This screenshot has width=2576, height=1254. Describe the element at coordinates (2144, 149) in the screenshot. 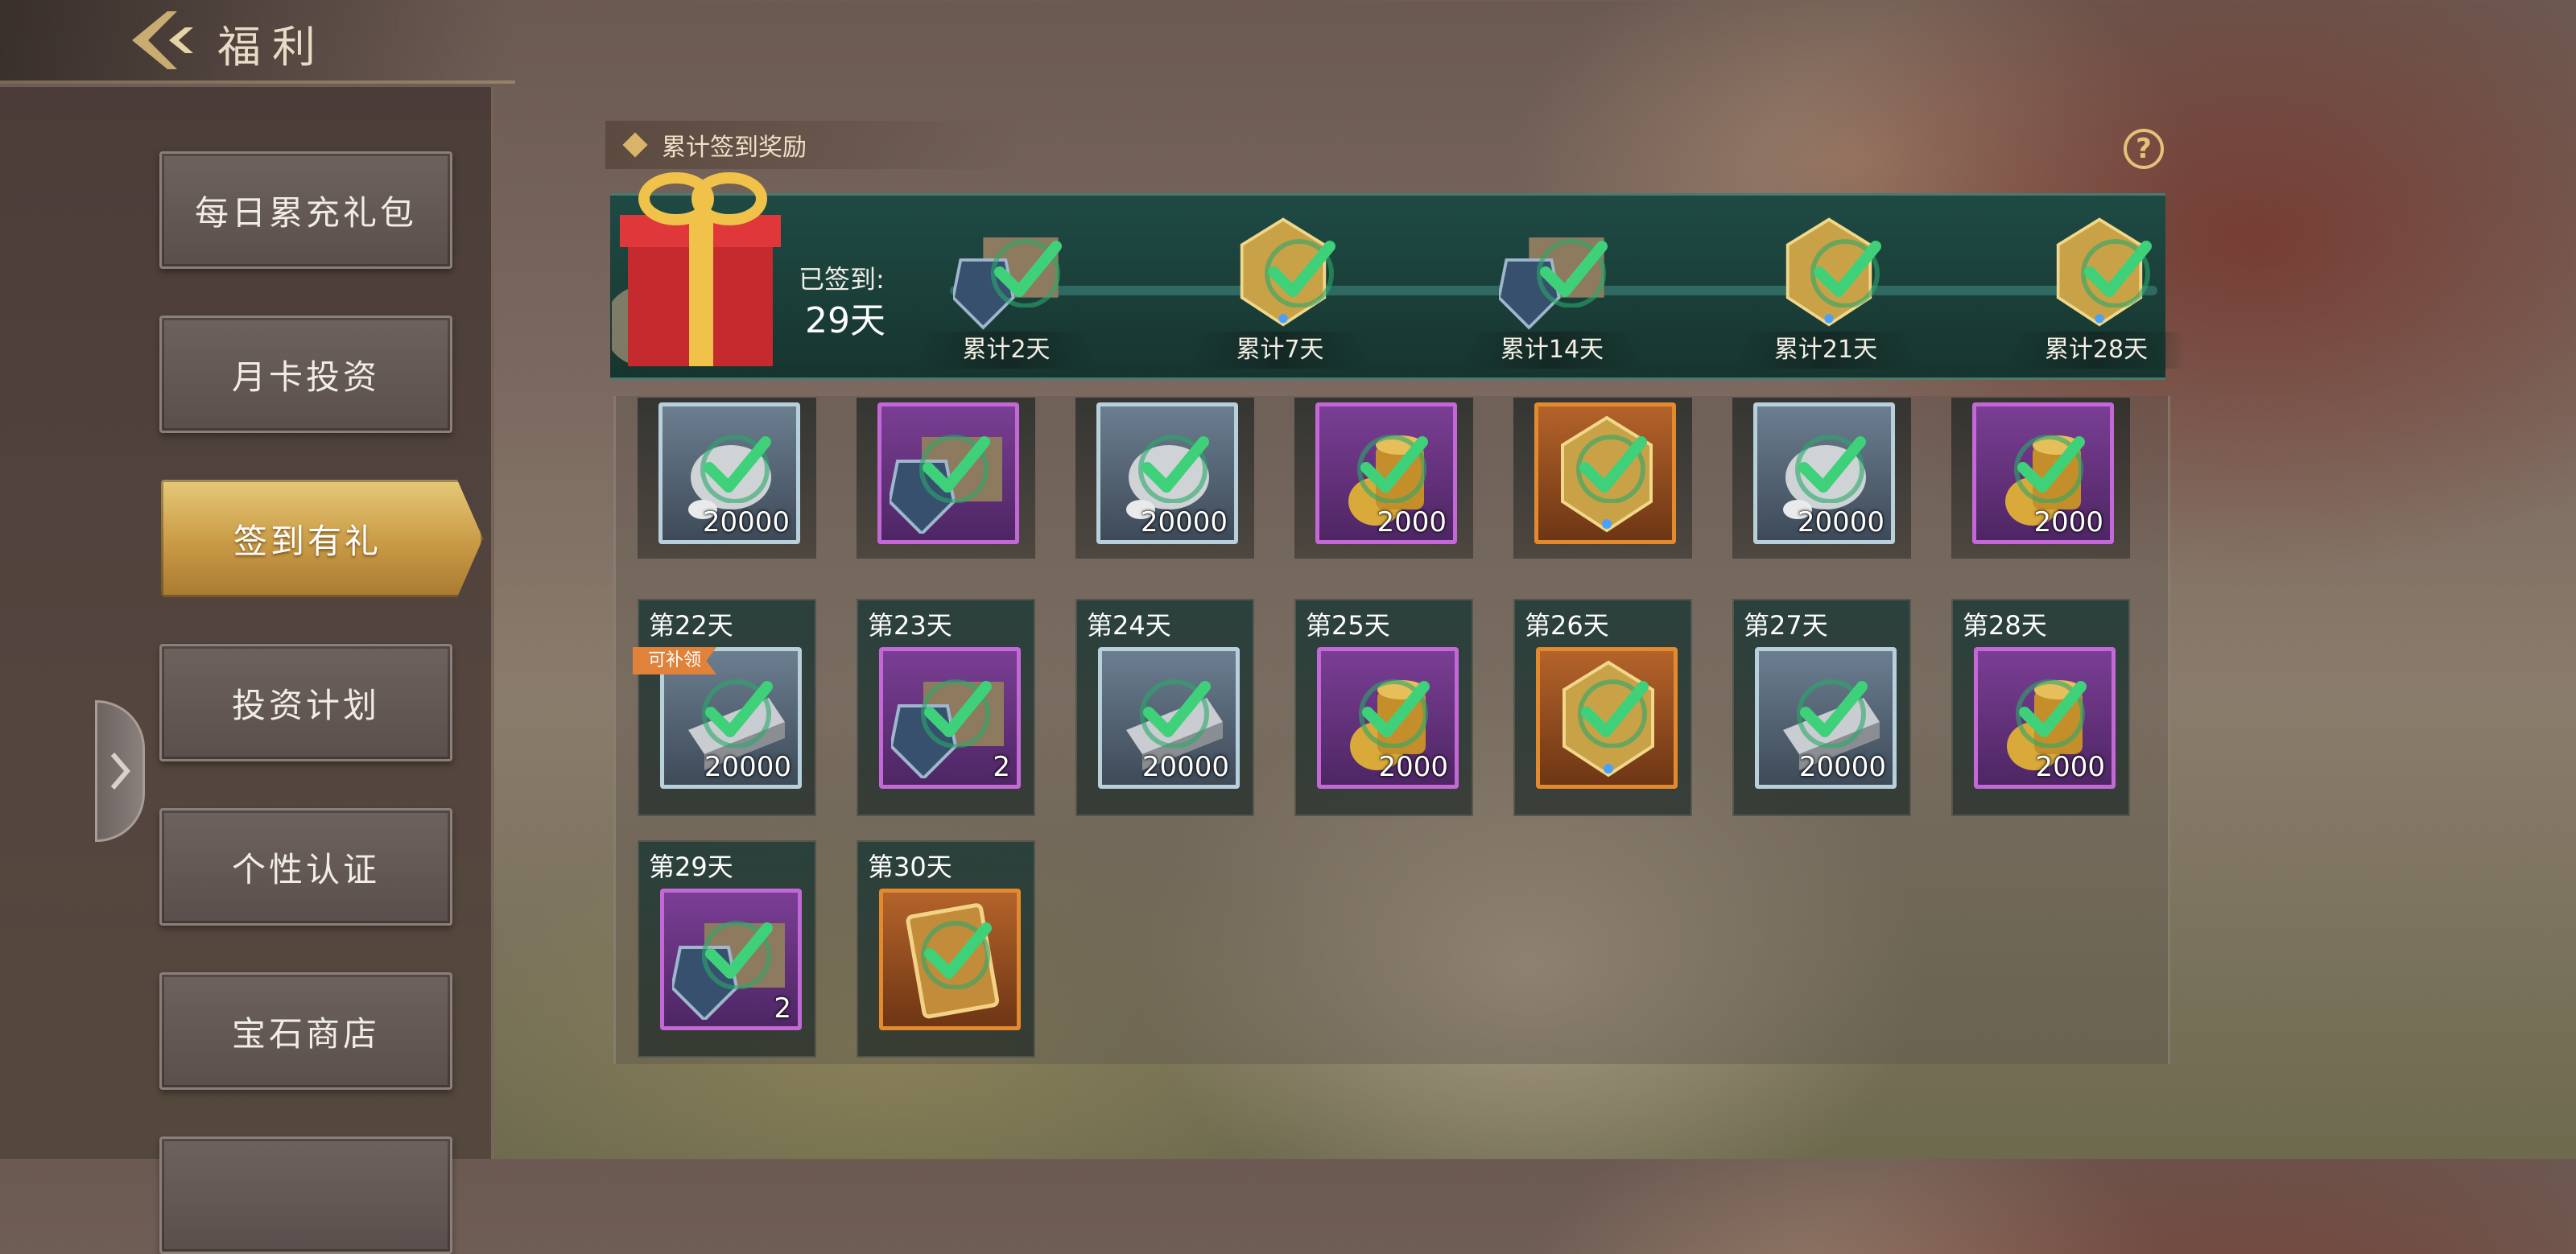

I see `help-icon: ?` at that location.